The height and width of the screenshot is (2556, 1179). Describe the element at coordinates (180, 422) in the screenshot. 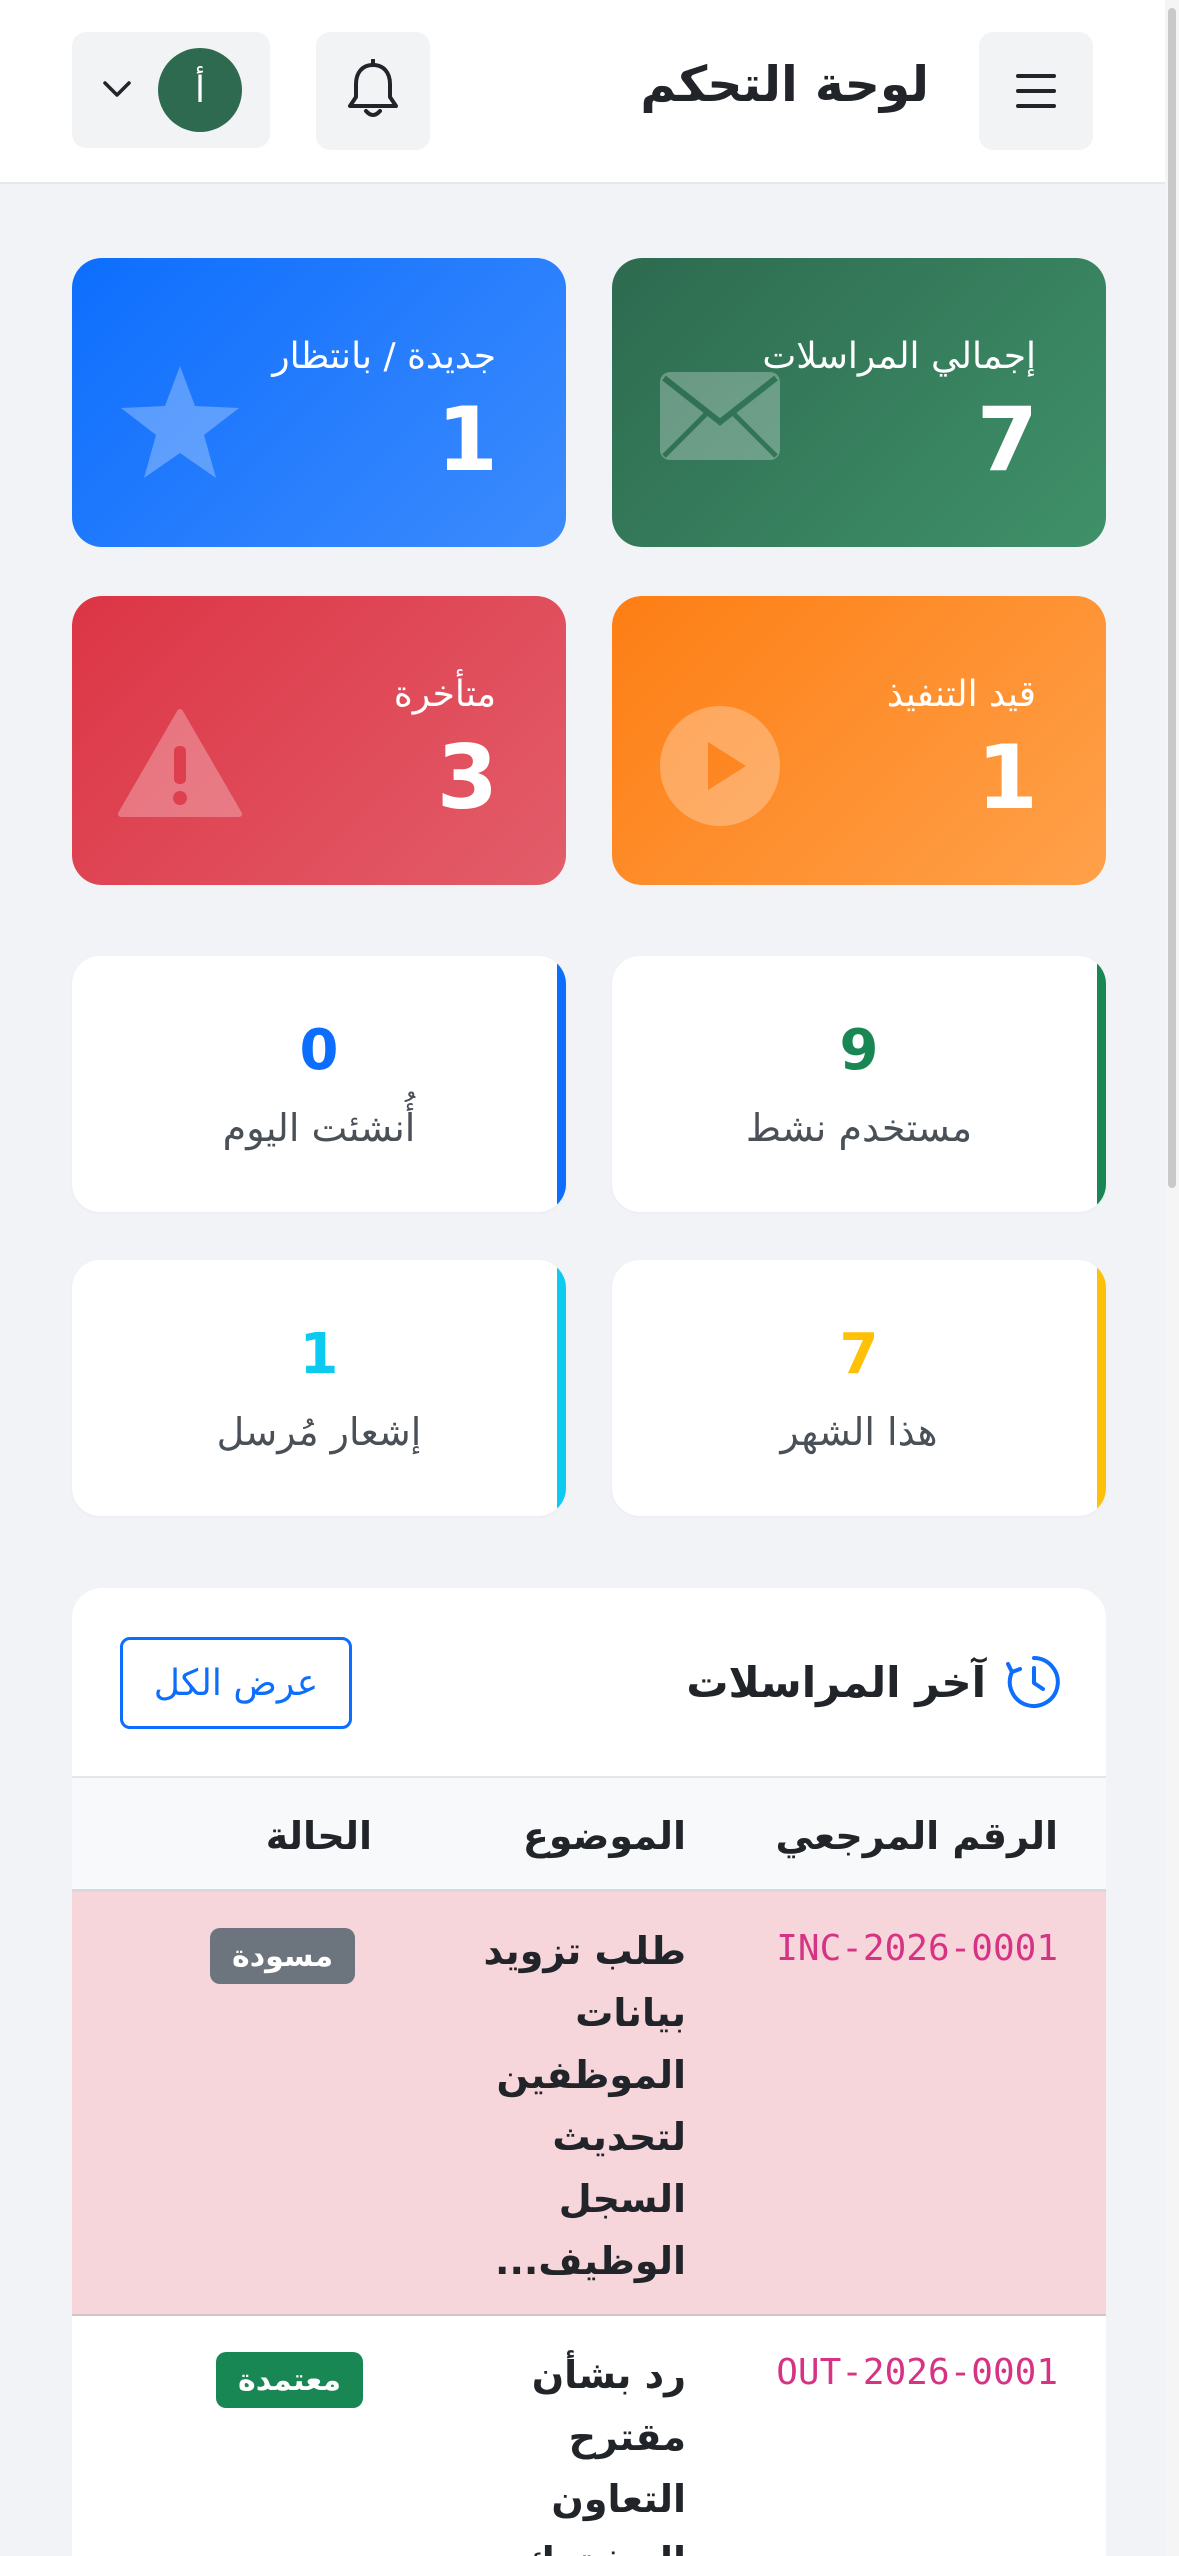

I see `star-icon` at that location.